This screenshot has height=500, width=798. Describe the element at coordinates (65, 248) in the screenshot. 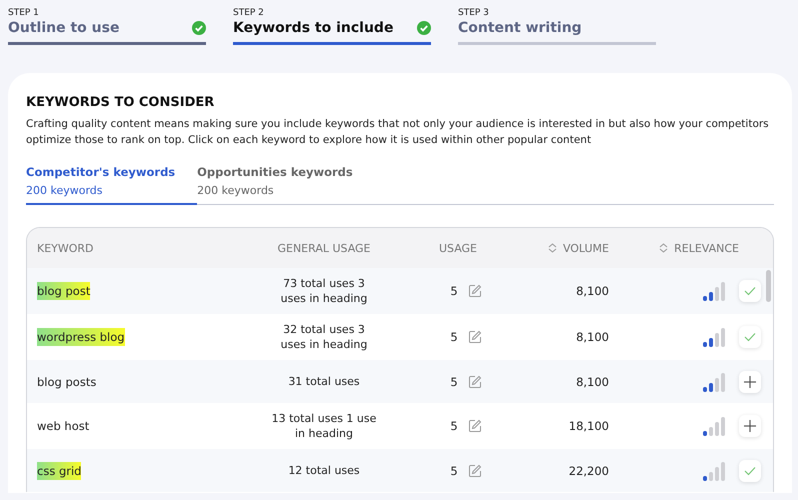

I see `column-header: KEYWORD` at that location.